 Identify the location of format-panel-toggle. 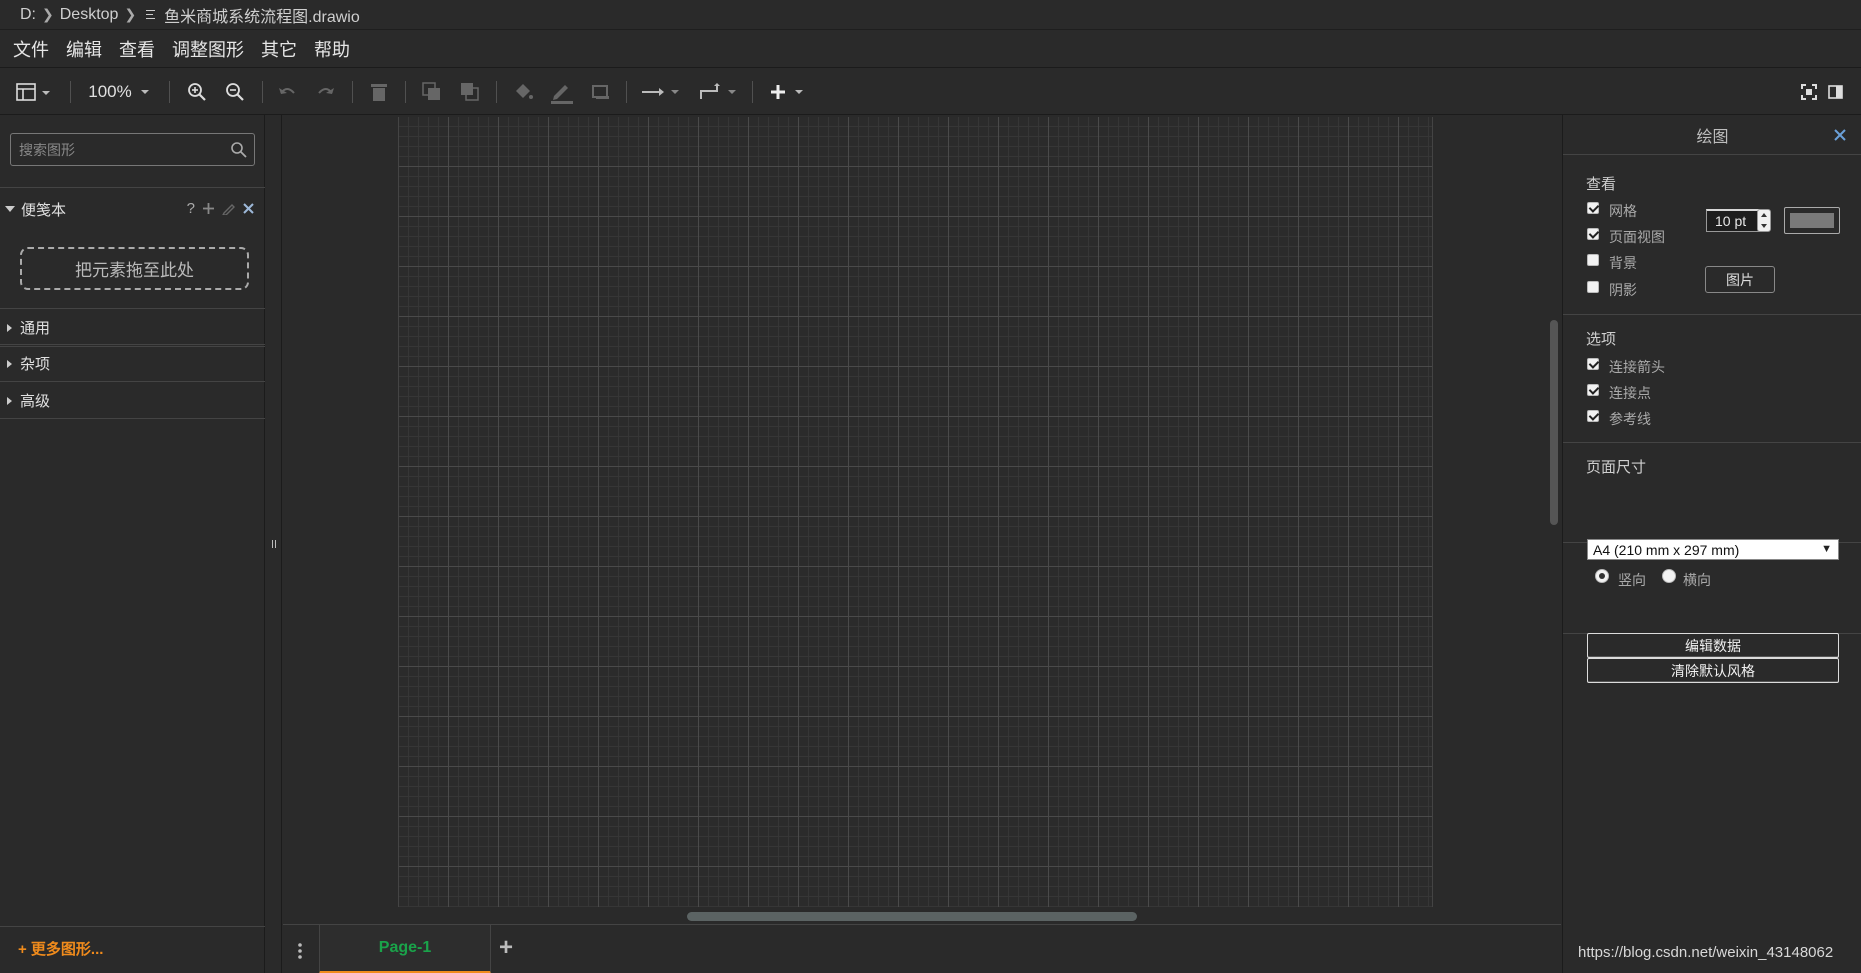
(1836, 92).